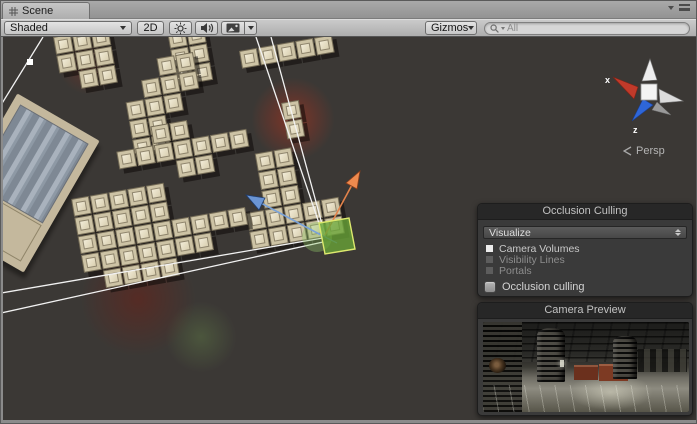 Image resolution: width=697 pixels, height=424 pixels. Describe the element at coordinates (510, 232) in the screenshot. I see `visualize-dropdown-label: Visualize` at that location.